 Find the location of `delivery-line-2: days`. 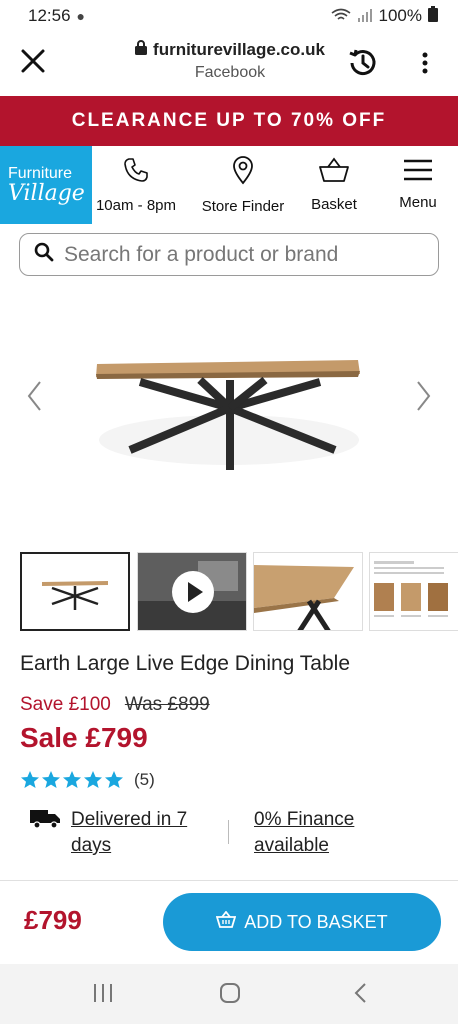

delivery-line-2: days is located at coordinates (91, 845).